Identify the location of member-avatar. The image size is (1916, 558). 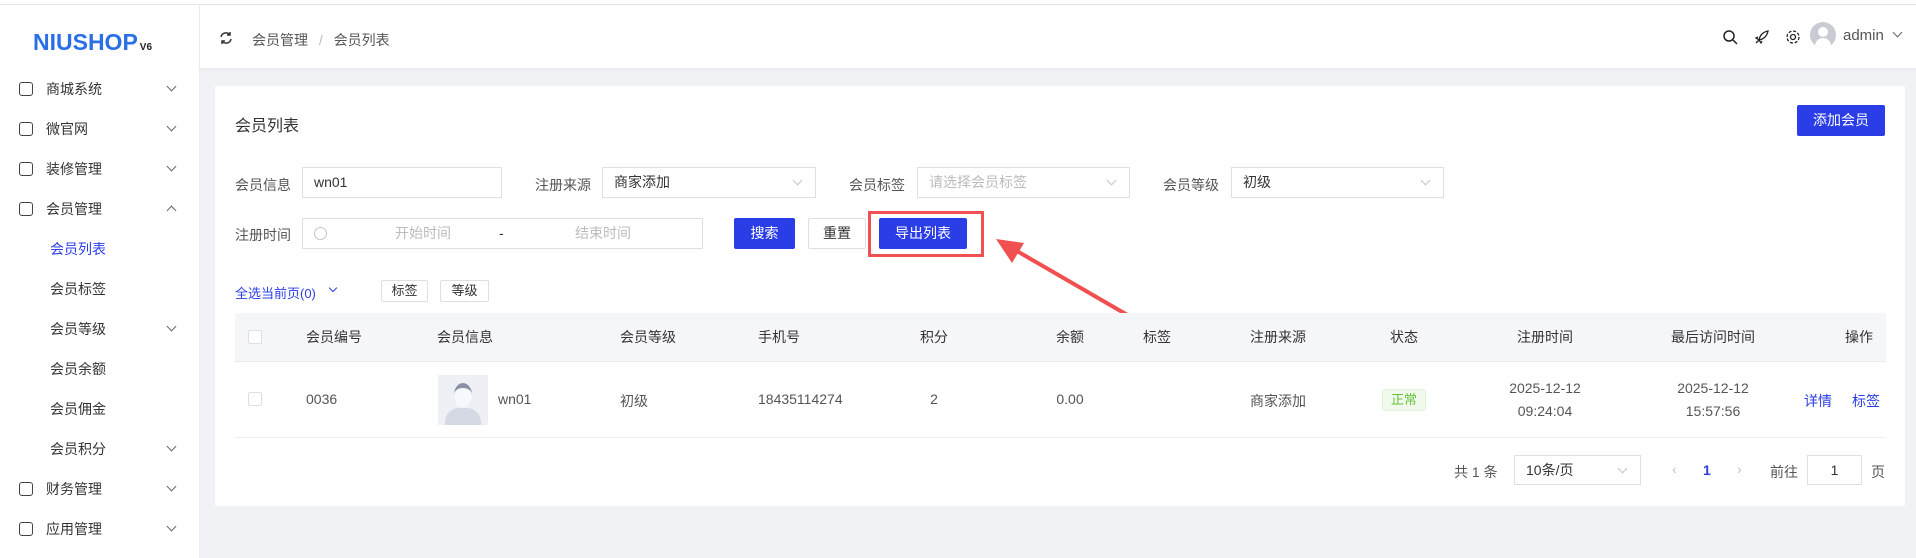
(463, 400).